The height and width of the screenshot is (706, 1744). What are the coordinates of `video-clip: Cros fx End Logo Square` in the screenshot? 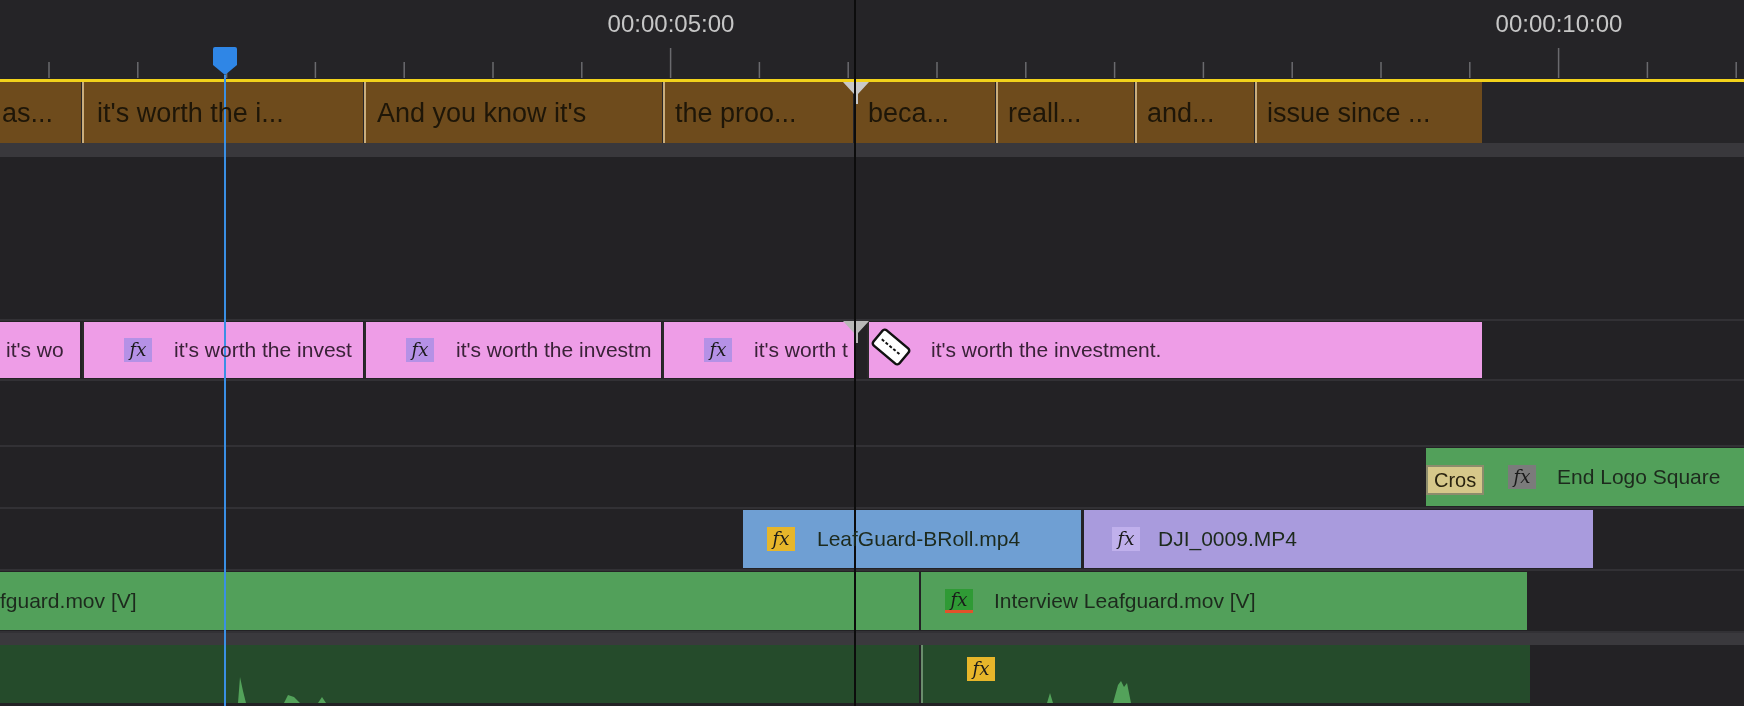 It's located at (1585, 477).